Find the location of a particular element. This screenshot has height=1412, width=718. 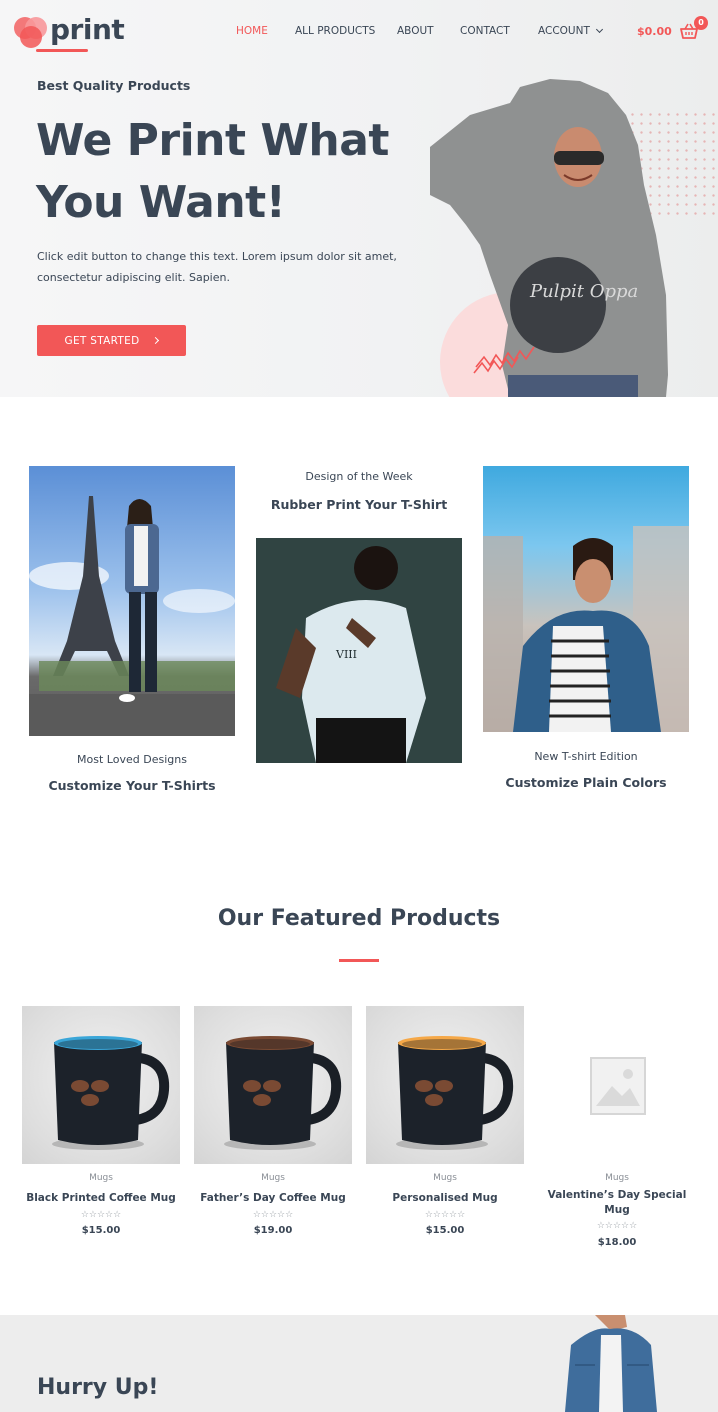

cart-count-badge: 0 is located at coordinates (701, 23).